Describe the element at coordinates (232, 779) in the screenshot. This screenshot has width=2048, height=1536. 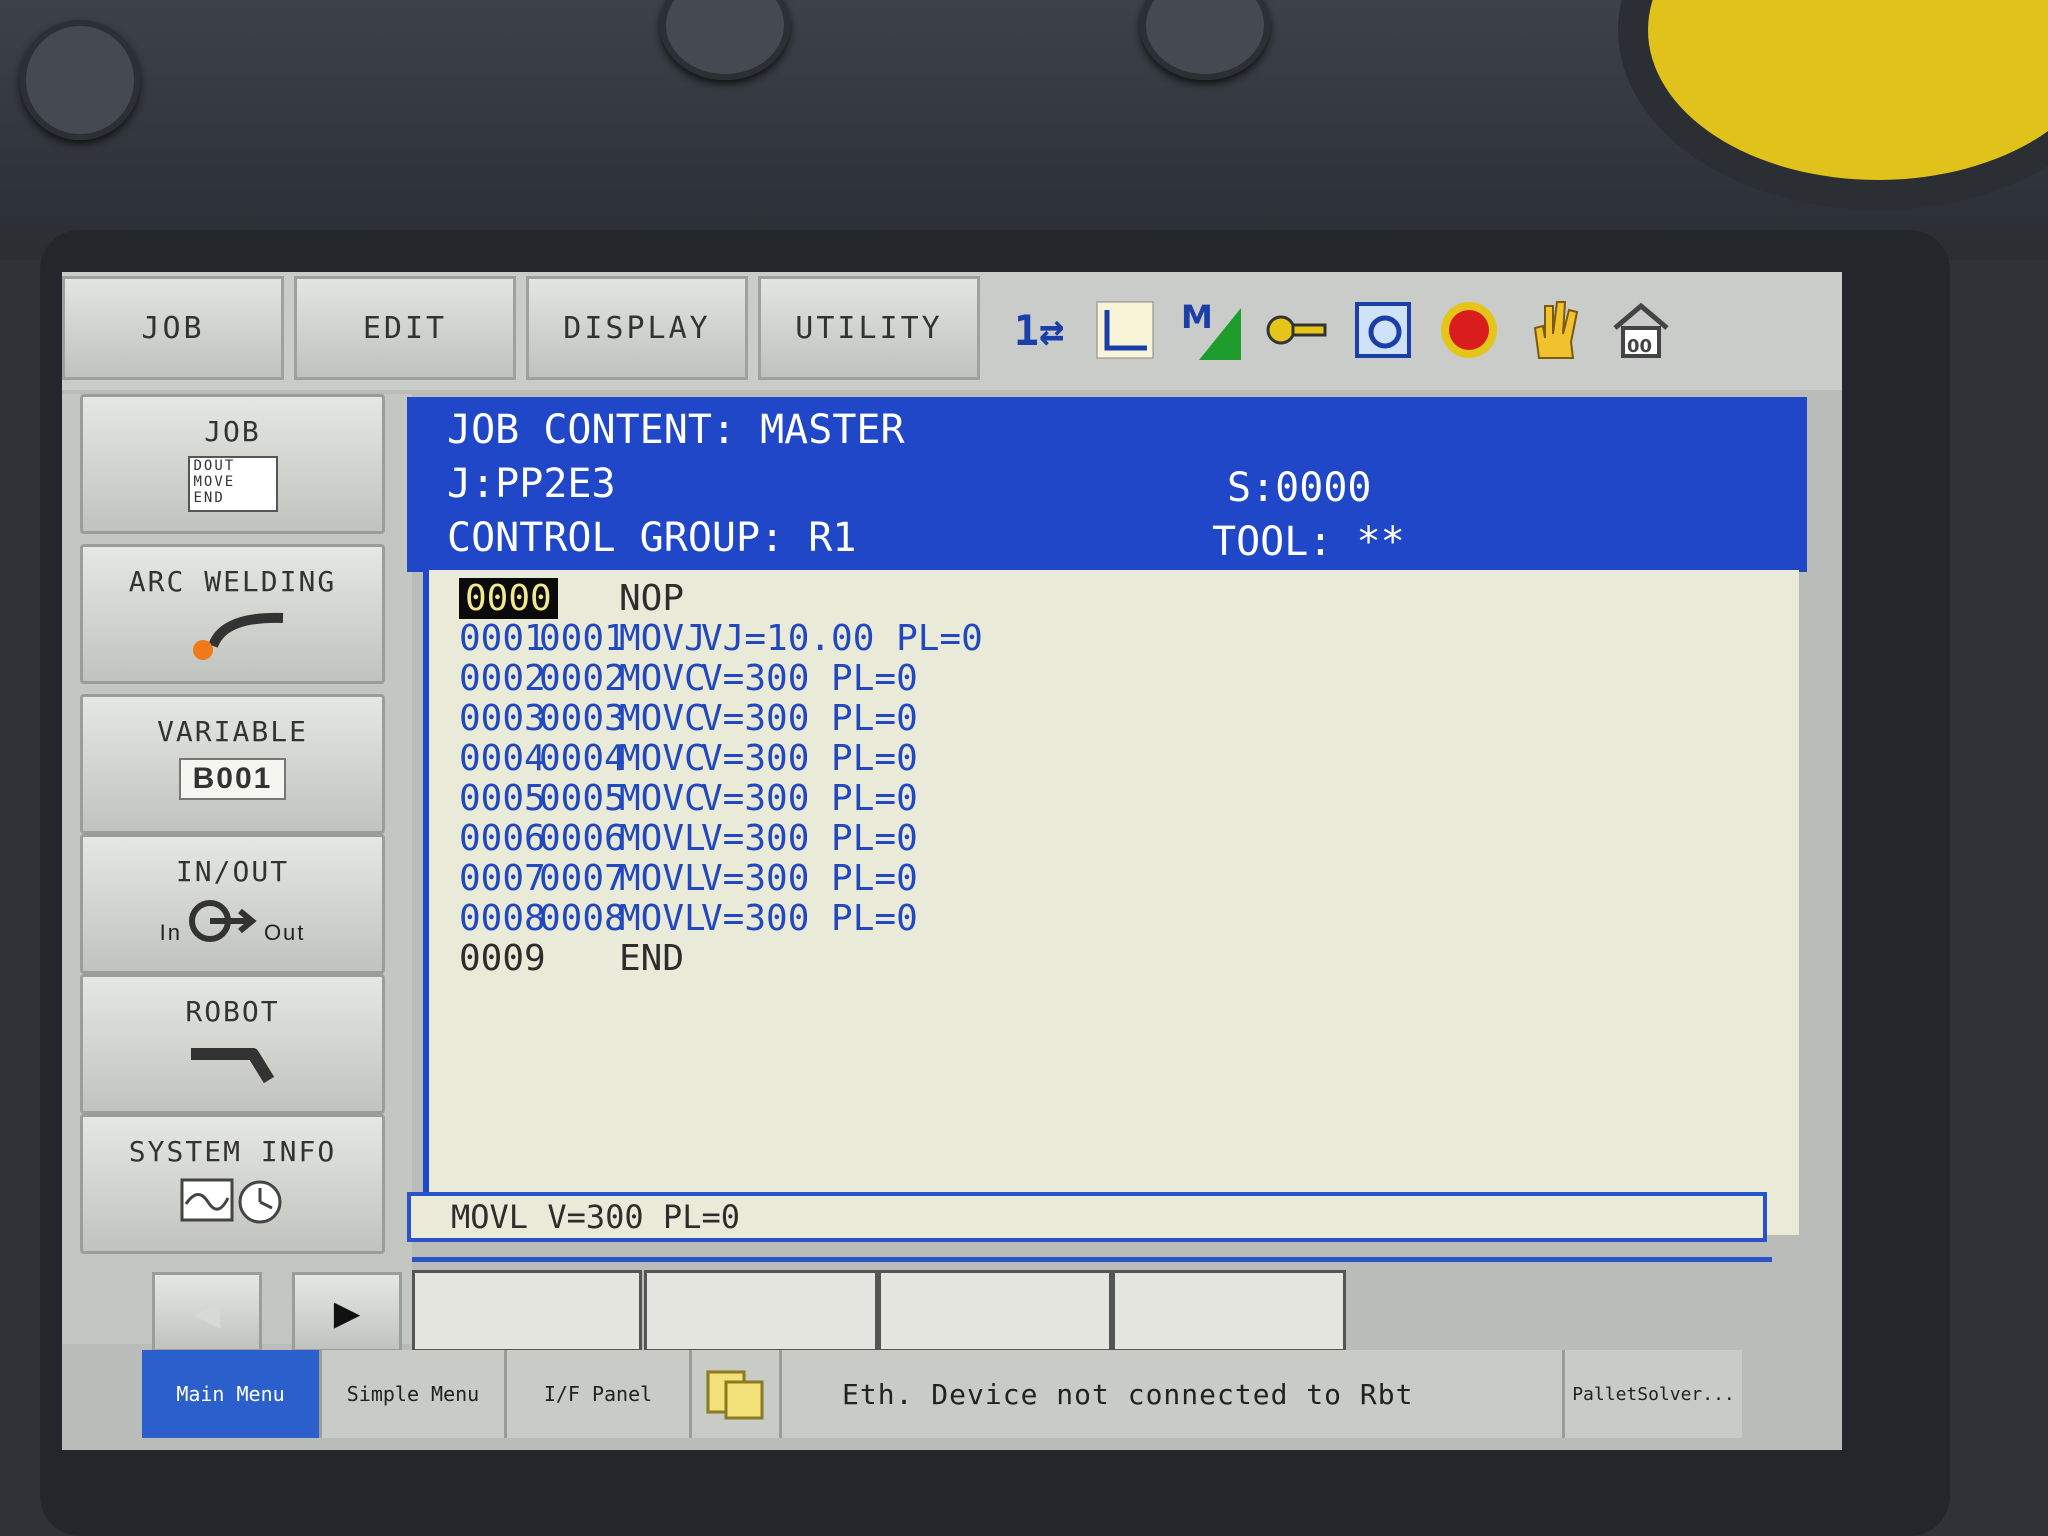
I see `variable-b001-box: B001` at that location.